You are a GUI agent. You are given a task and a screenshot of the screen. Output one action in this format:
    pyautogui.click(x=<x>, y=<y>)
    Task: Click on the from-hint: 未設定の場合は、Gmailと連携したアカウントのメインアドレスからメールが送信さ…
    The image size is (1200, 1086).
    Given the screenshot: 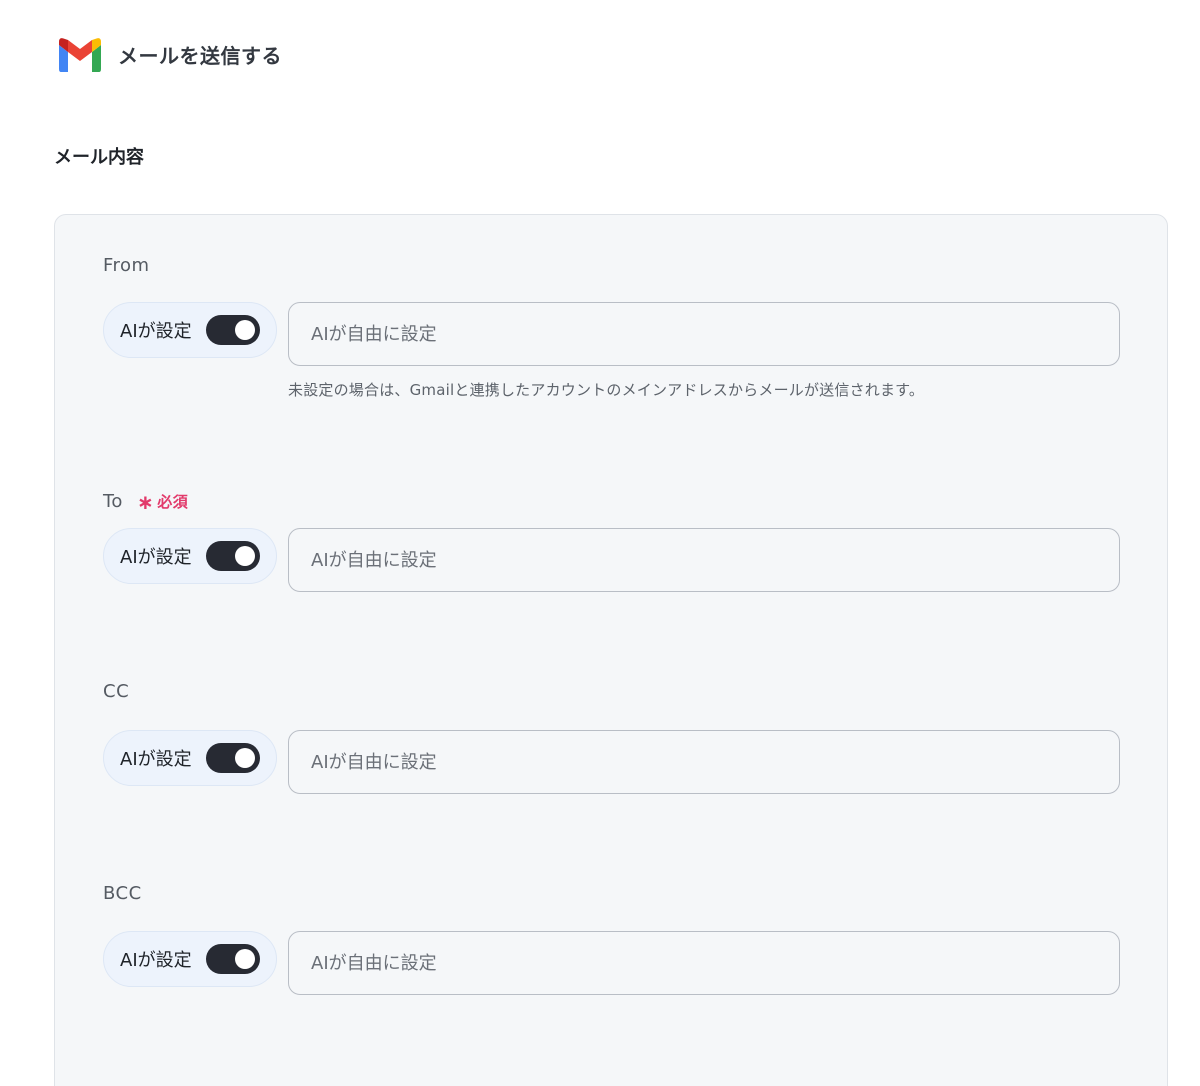 What is the action you would take?
    pyautogui.click(x=606, y=390)
    